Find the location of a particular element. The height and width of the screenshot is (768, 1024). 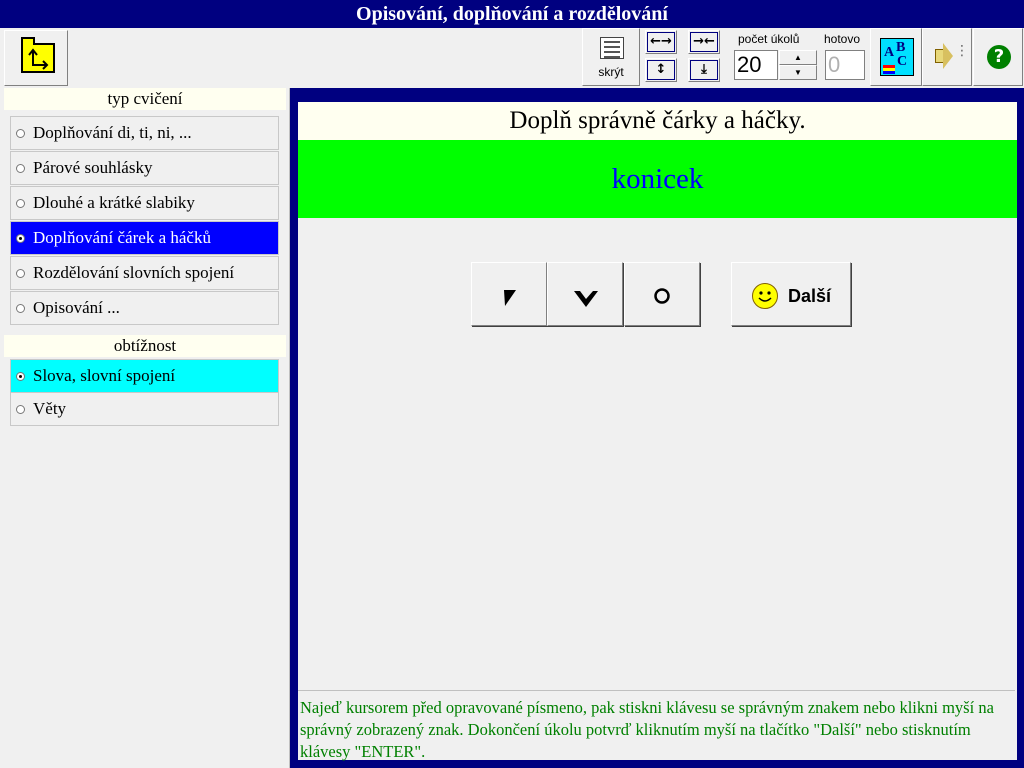

sound-button: ⋮ is located at coordinates (947, 57).